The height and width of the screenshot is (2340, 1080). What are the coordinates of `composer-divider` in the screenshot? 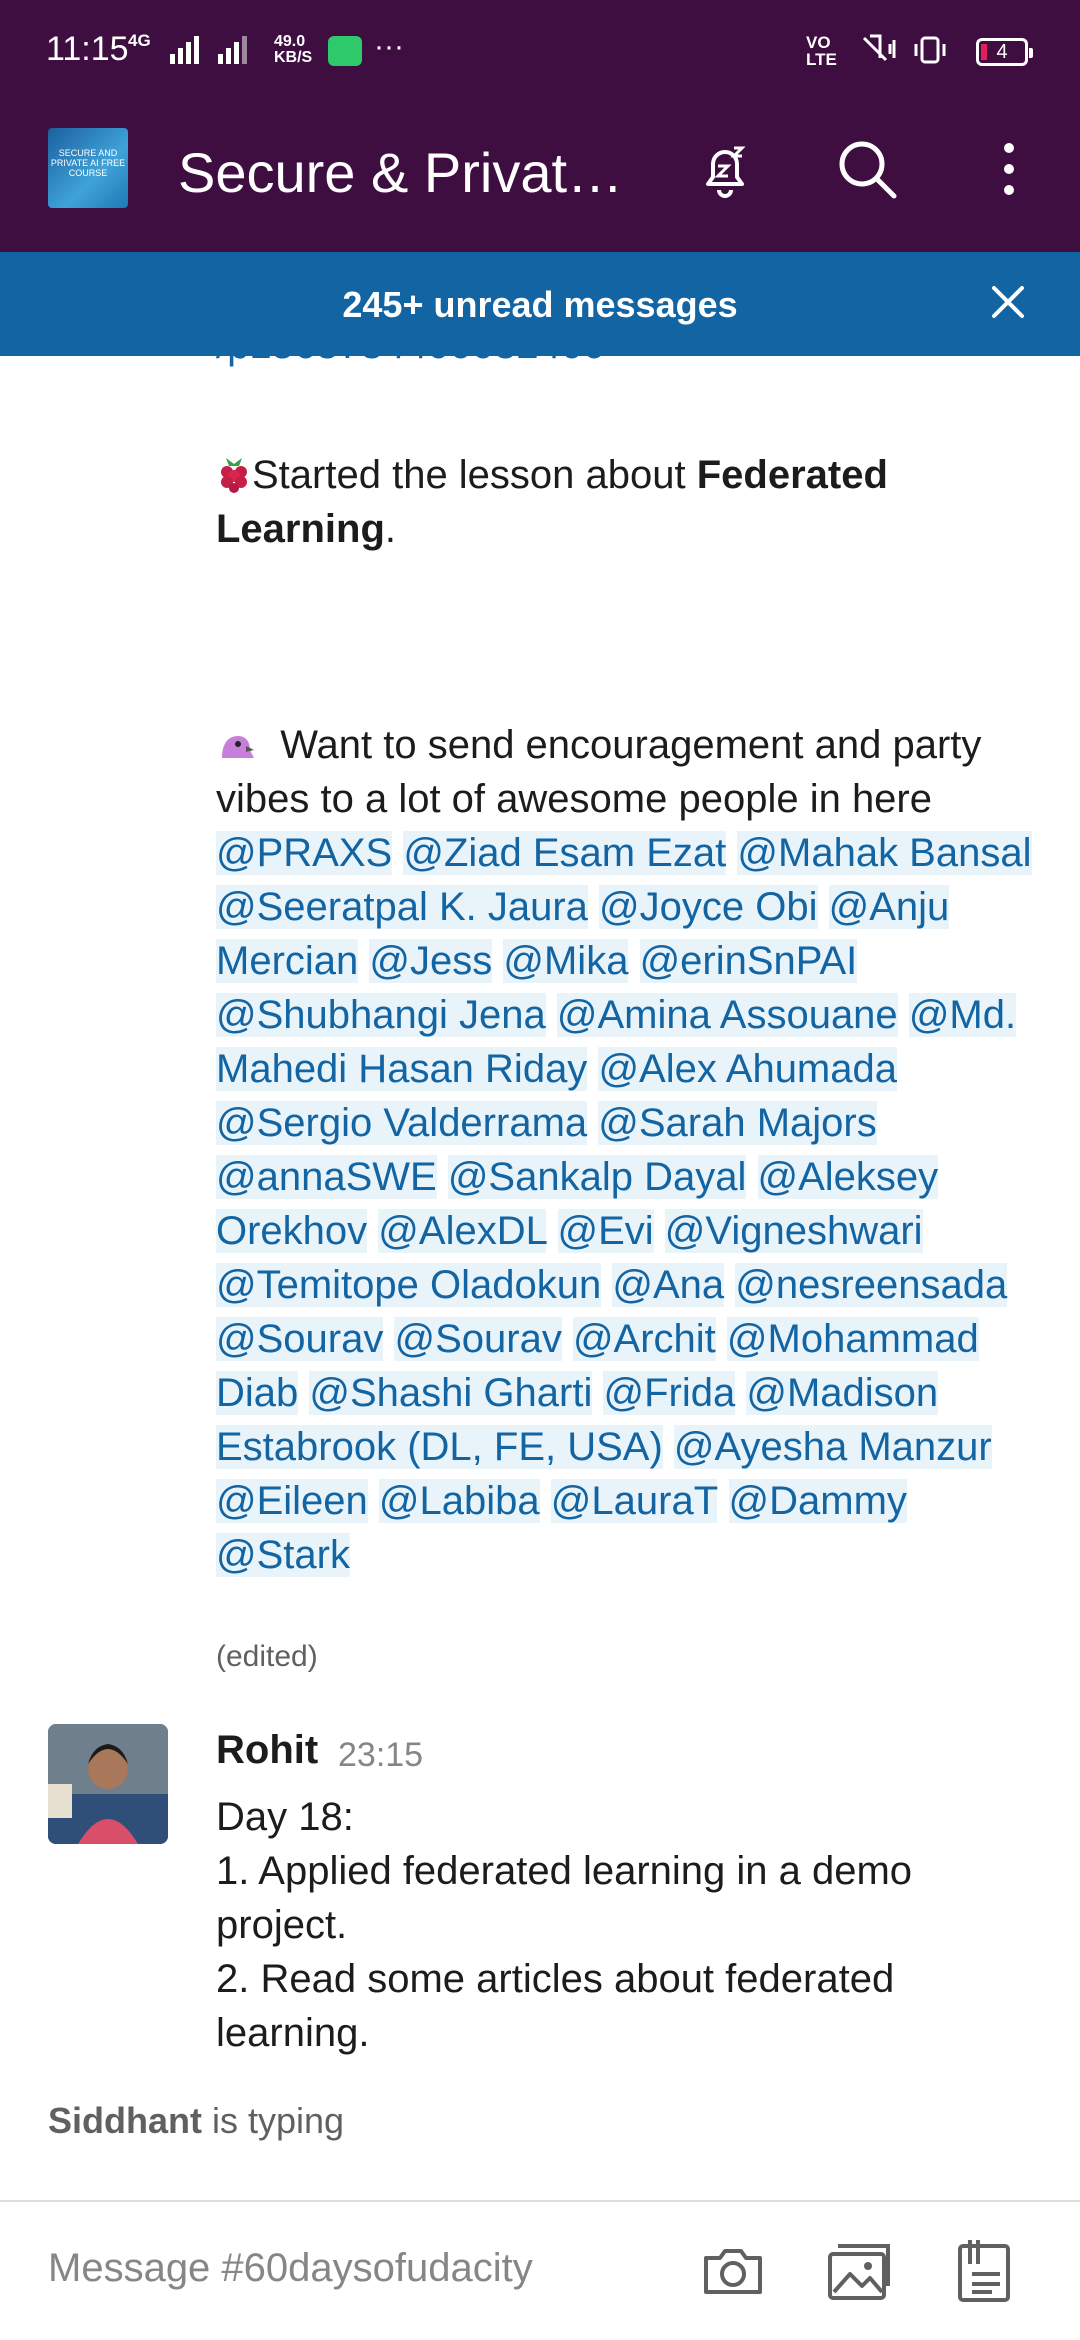 It's located at (540, 2201).